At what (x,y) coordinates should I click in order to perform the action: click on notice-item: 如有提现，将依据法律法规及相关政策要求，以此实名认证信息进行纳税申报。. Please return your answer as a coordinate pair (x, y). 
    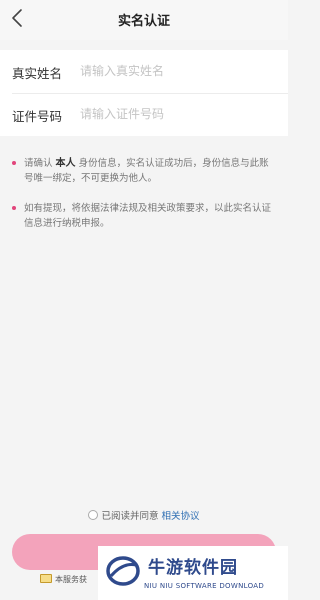
    Looking at the image, I should click on (145, 216).